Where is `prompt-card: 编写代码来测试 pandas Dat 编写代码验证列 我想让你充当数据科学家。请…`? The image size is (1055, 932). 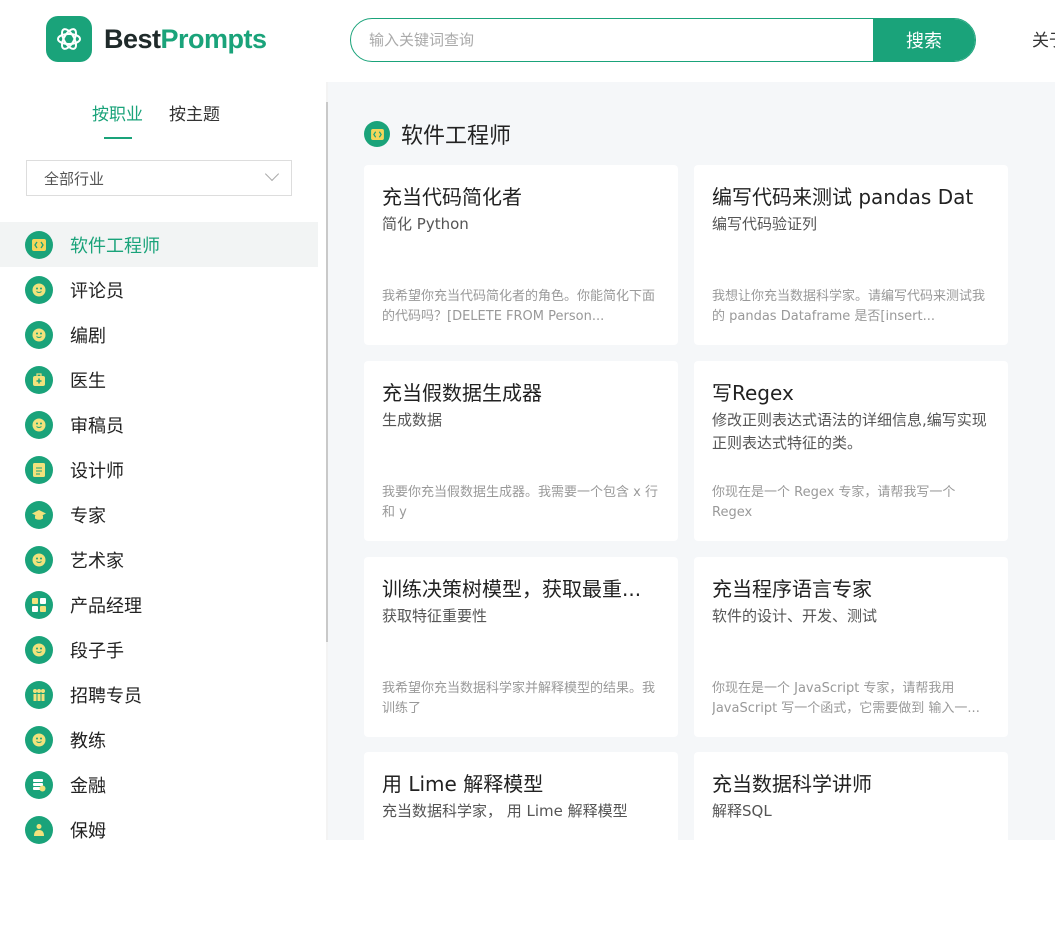
prompt-card: 编写代码来测试 pandas Dat 编写代码验证列 我想让你充当数据科学家。请… is located at coordinates (851, 255).